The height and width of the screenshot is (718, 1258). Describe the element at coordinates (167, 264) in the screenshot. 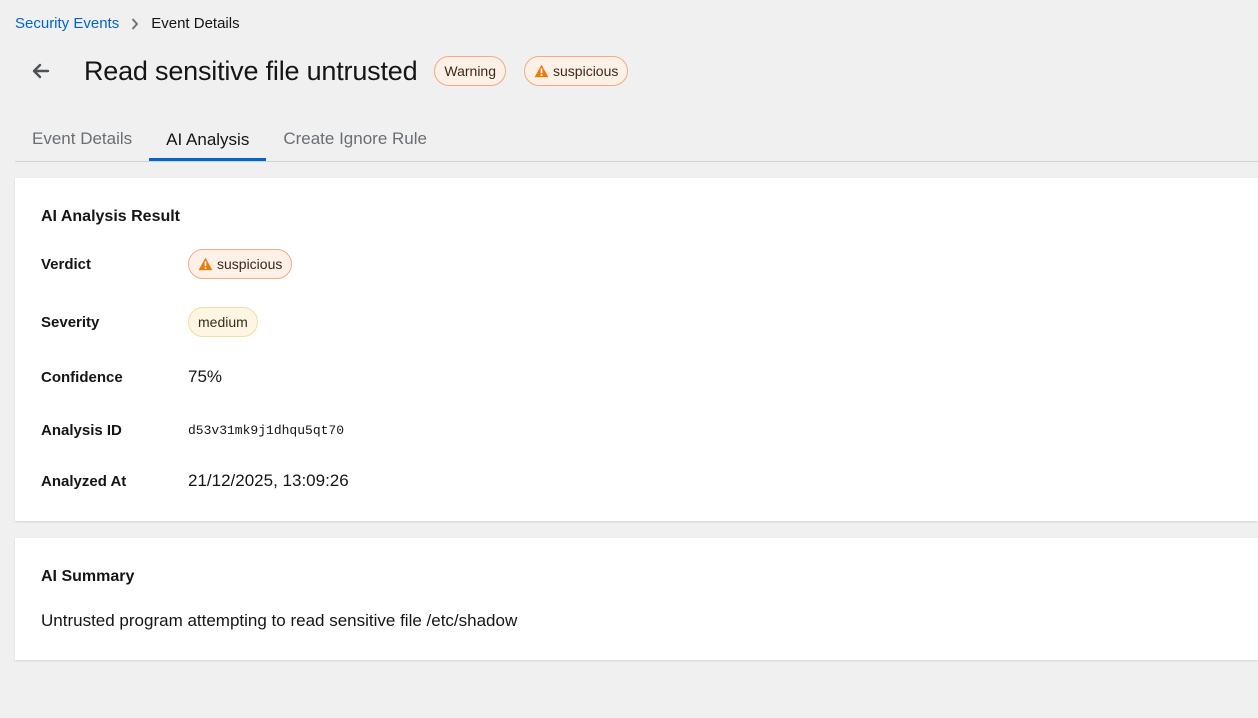

I see `verdict-row: Verdict suspicious` at that location.